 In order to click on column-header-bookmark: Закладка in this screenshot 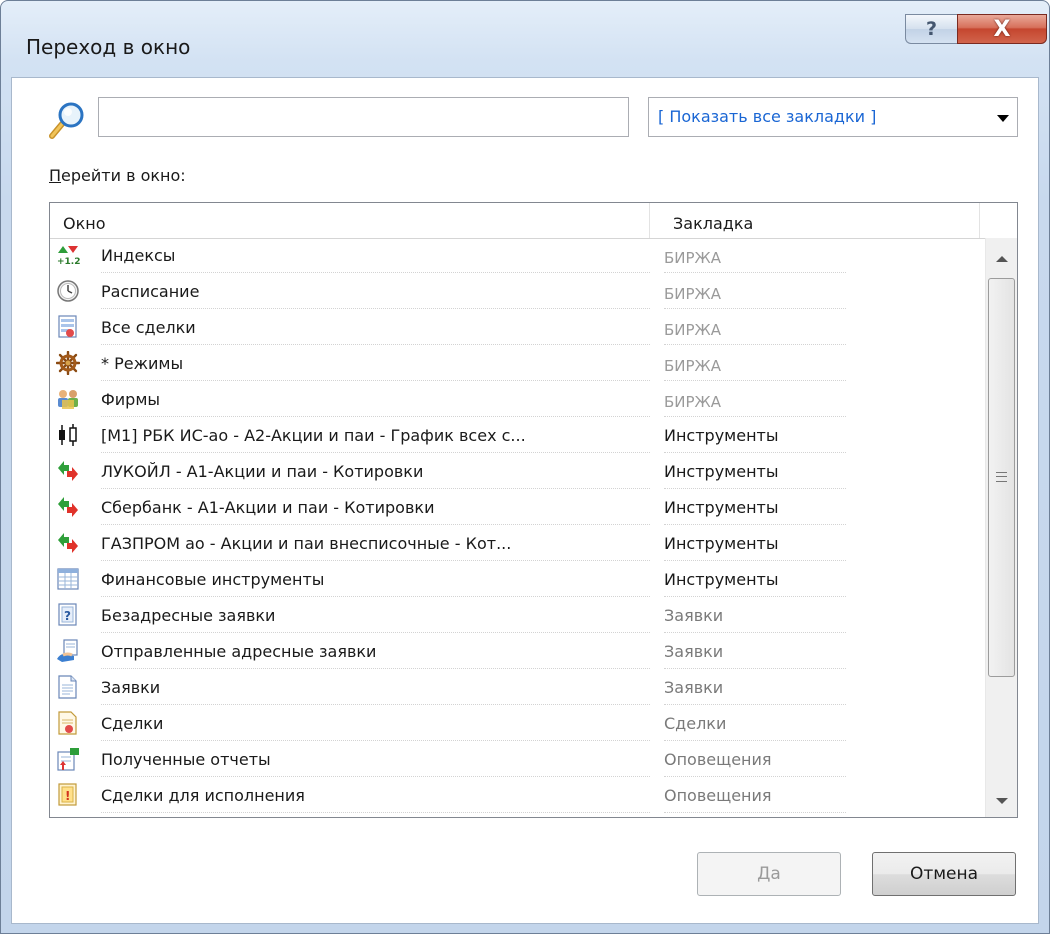, I will do `click(815, 220)`.